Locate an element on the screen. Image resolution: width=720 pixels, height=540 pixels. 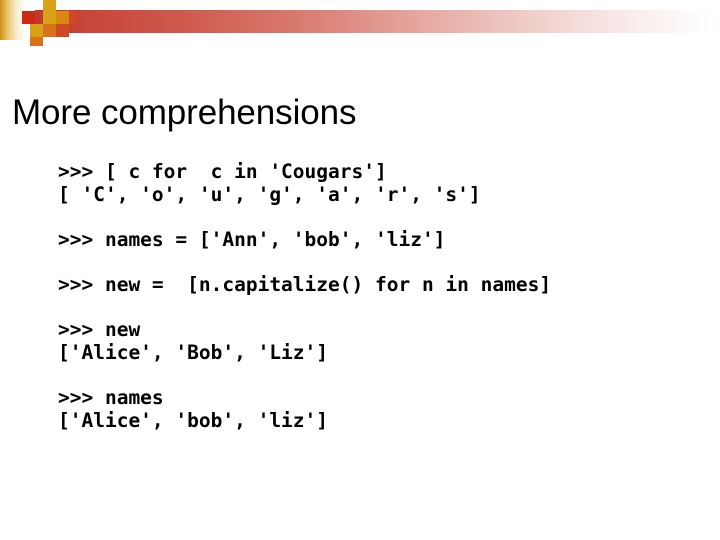
red-gradient-bar is located at coordinates (377, 21).